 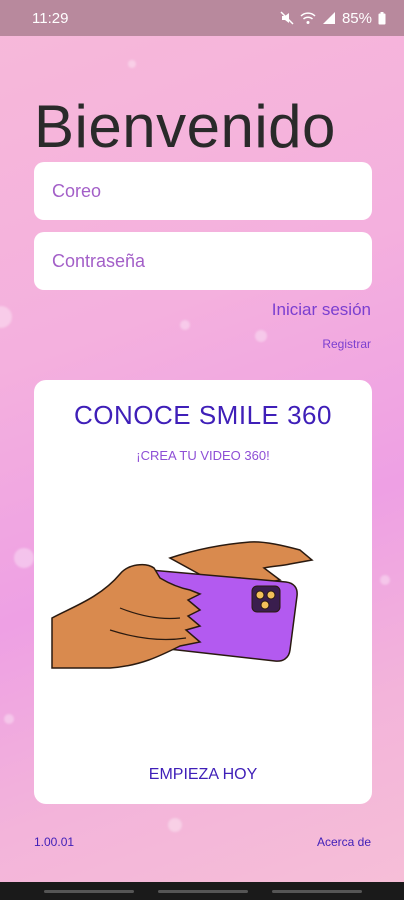 I want to click on email-input, so click(x=203, y=191).